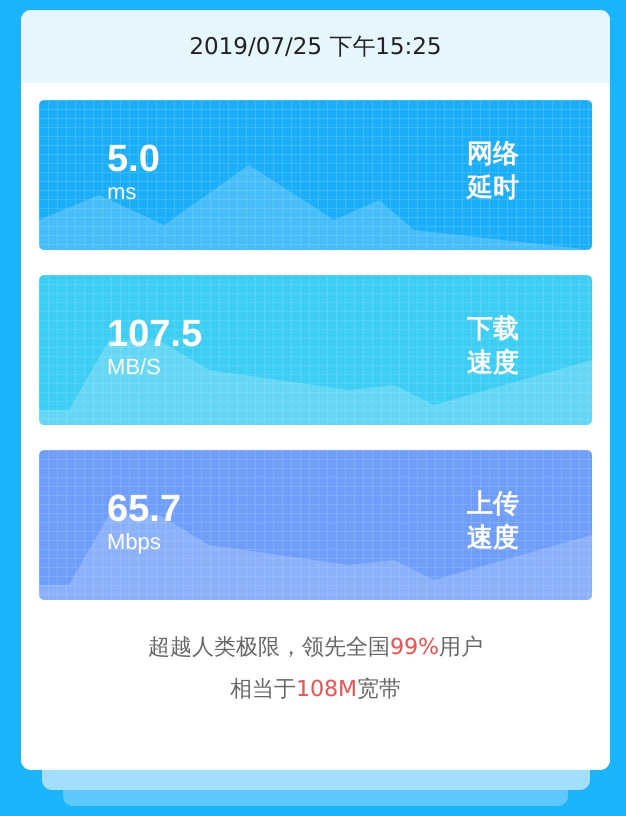  I want to click on metric-label: 网络延时, so click(493, 171).